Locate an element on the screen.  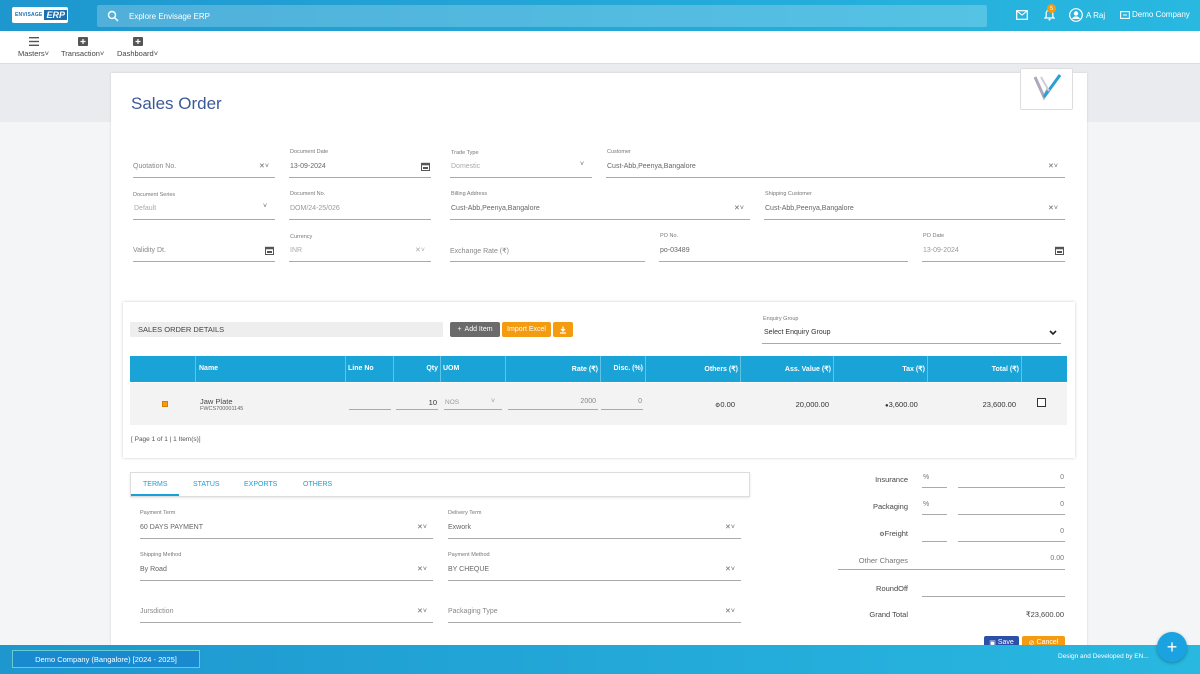
quotation-no-placeholder: Quotation No. is located at coordinates (155, 166).